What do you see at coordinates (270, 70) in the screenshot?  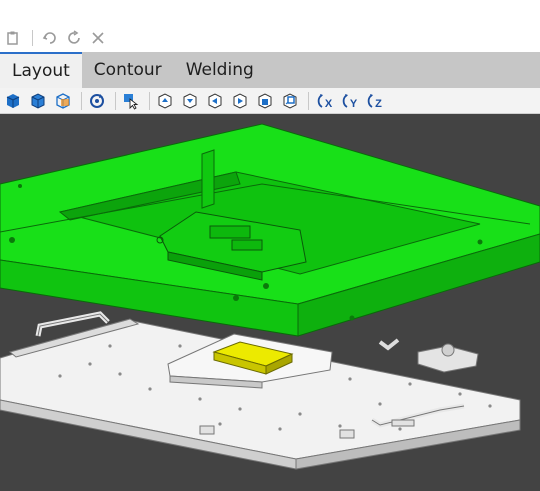 I see `tab-bar: Layout Contour Welding` at bounding box center [270, 70].